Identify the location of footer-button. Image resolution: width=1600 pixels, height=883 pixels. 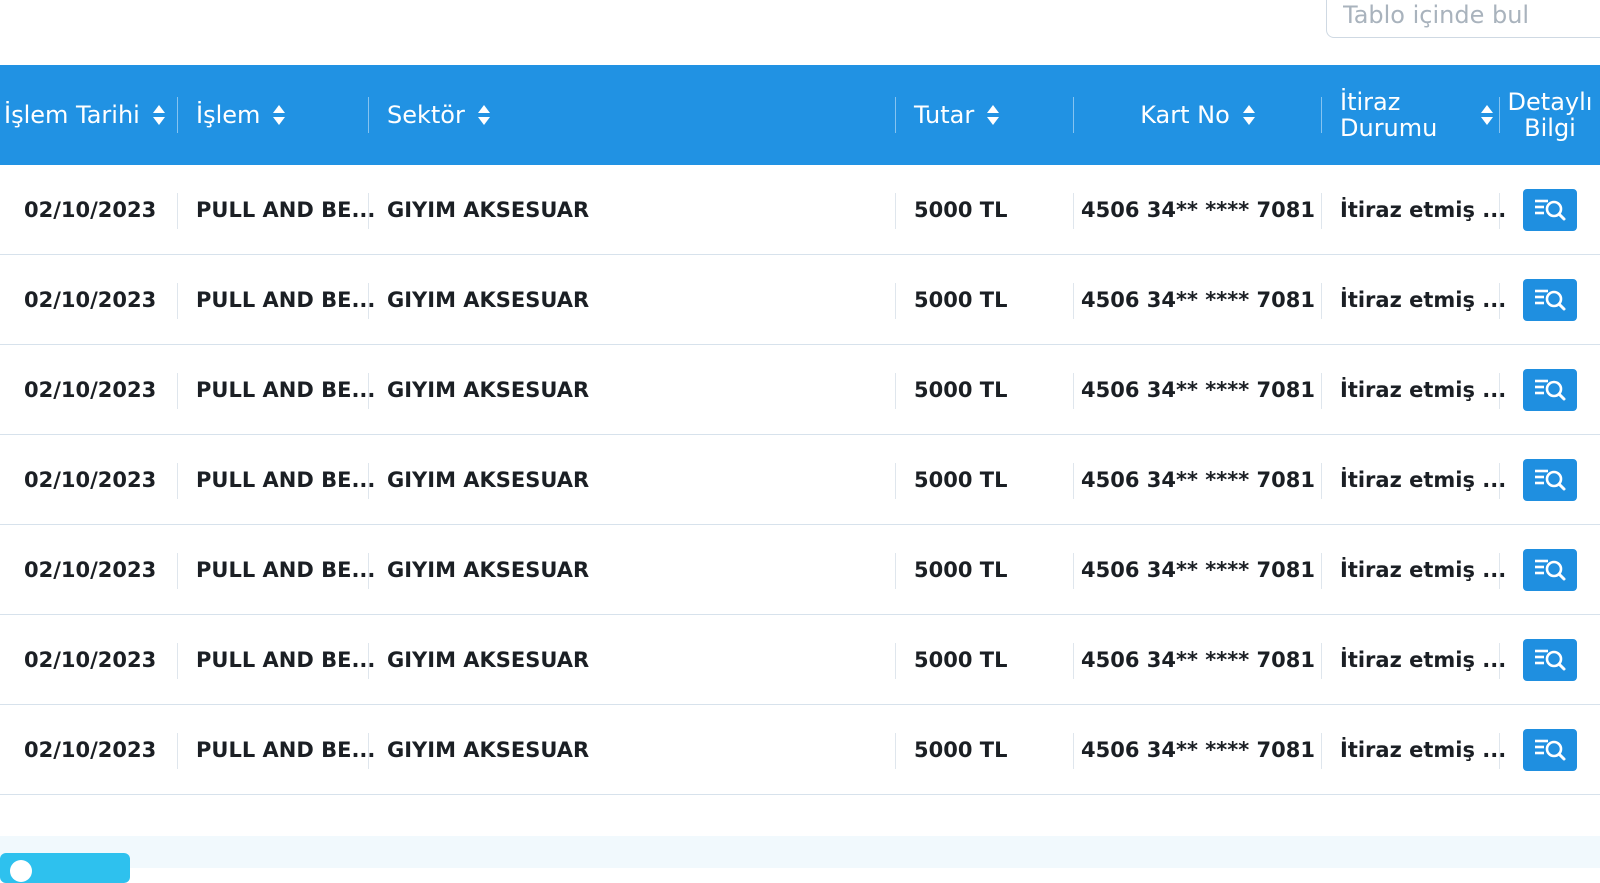
(65, 868).